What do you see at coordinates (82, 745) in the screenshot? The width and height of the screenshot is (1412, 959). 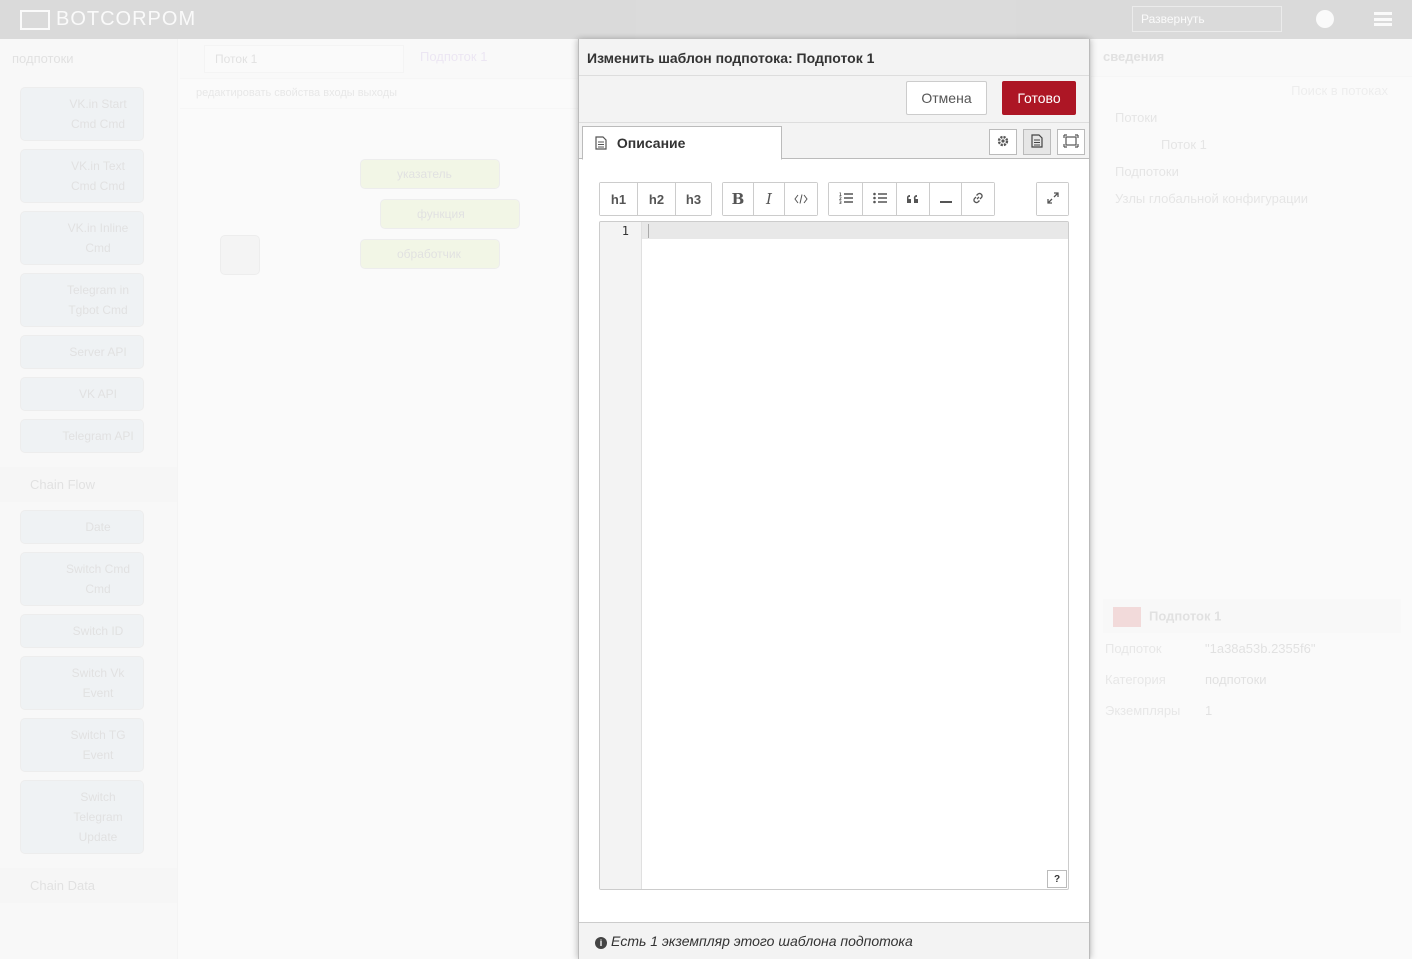 I see `palette-node: Switch TG Event` at bounding box center [82, 745].